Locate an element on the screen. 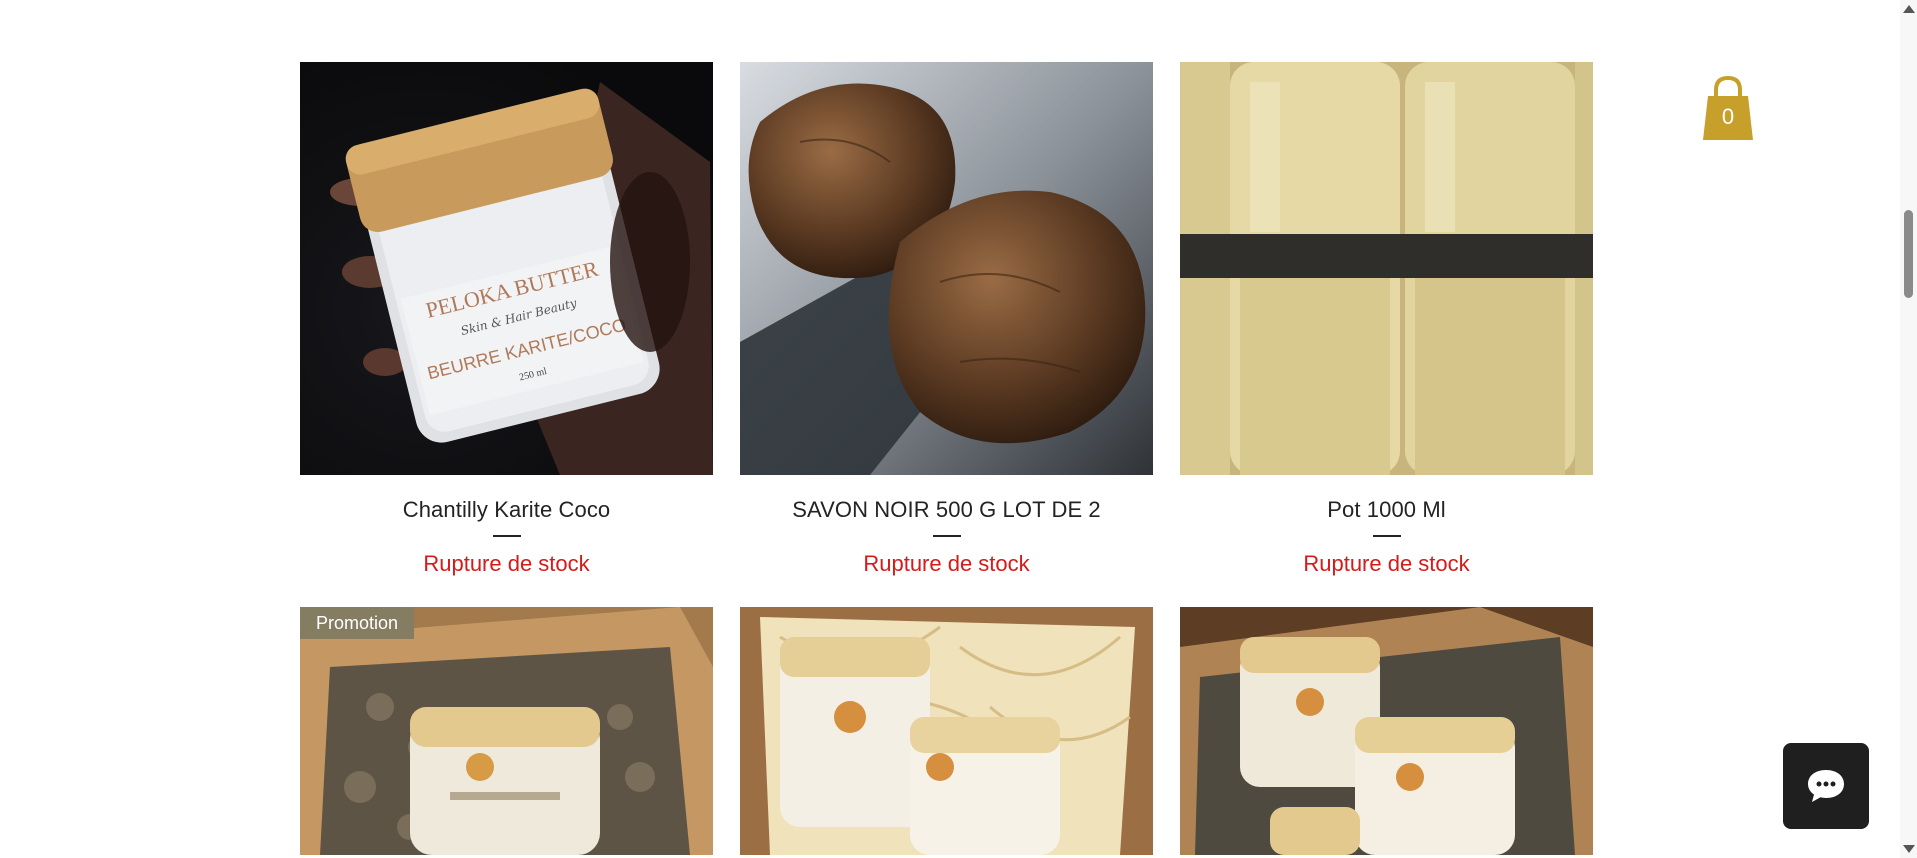  black-soap-photo is located at coordinates (946, 268).